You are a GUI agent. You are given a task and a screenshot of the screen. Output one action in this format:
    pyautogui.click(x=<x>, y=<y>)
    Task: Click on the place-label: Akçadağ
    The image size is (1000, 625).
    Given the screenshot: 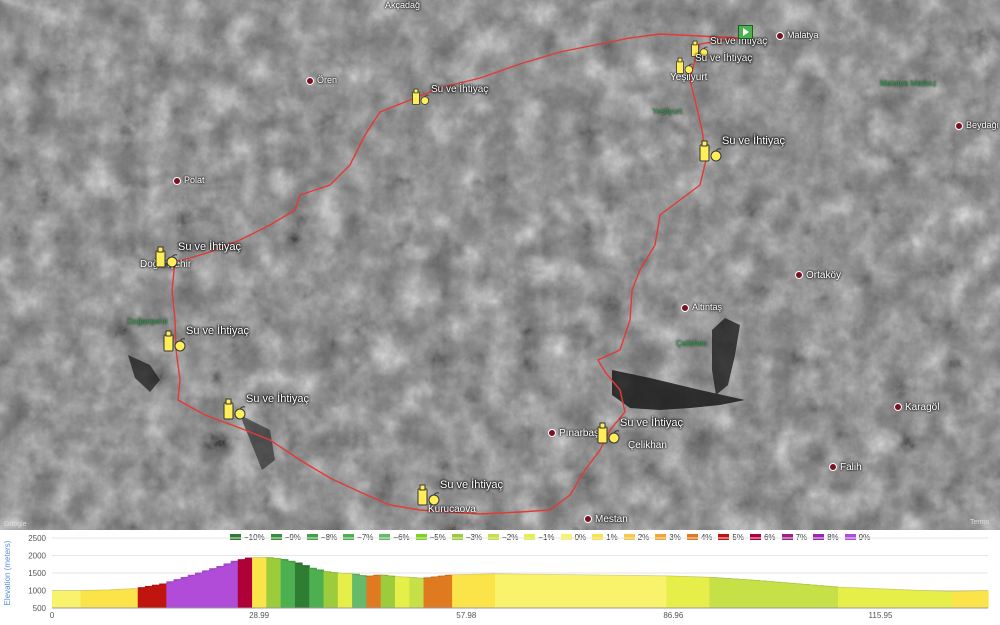 What is the action you would take?
    pyautogui.click(x=402, y=5)
    